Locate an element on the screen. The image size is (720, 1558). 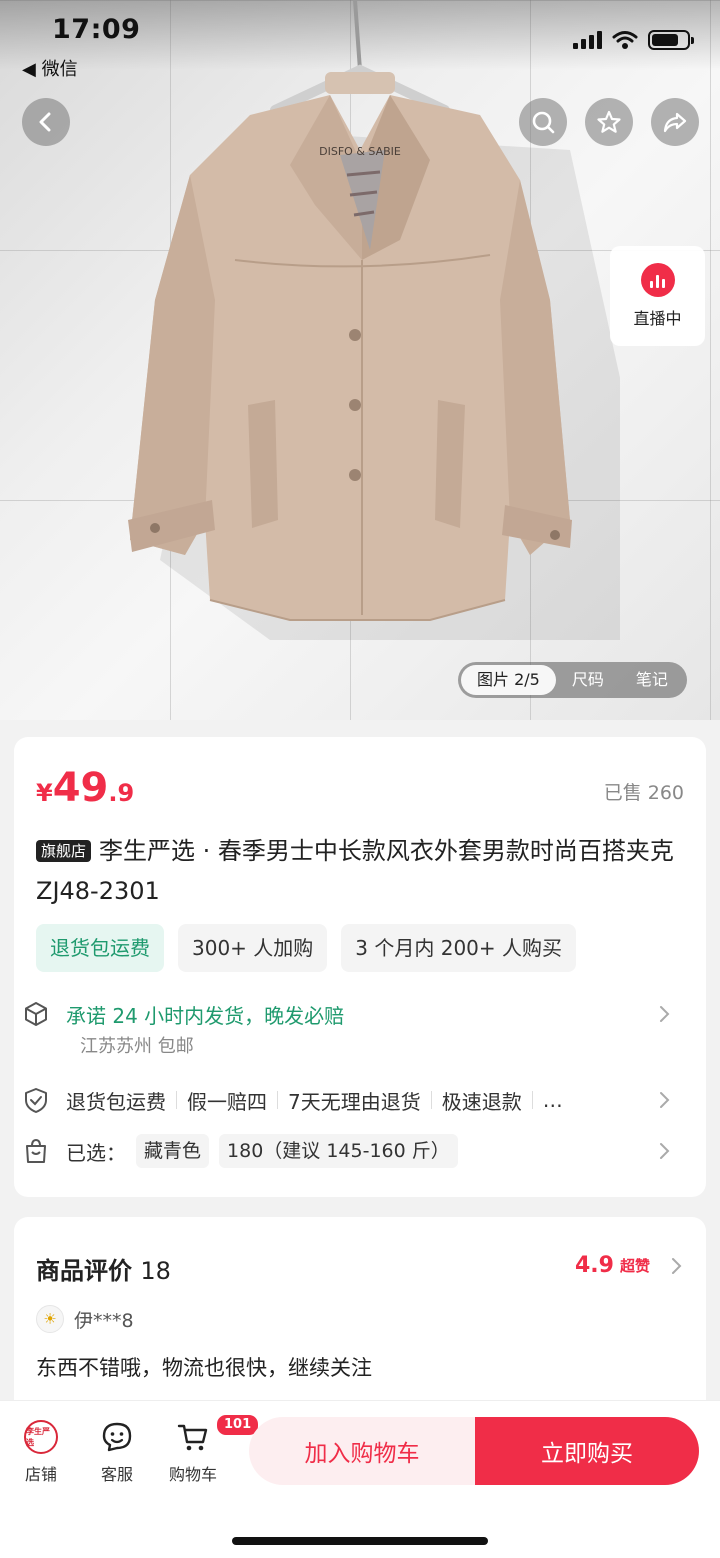
live-stream-entry: 直播中 is located at coordinates (657, 296).